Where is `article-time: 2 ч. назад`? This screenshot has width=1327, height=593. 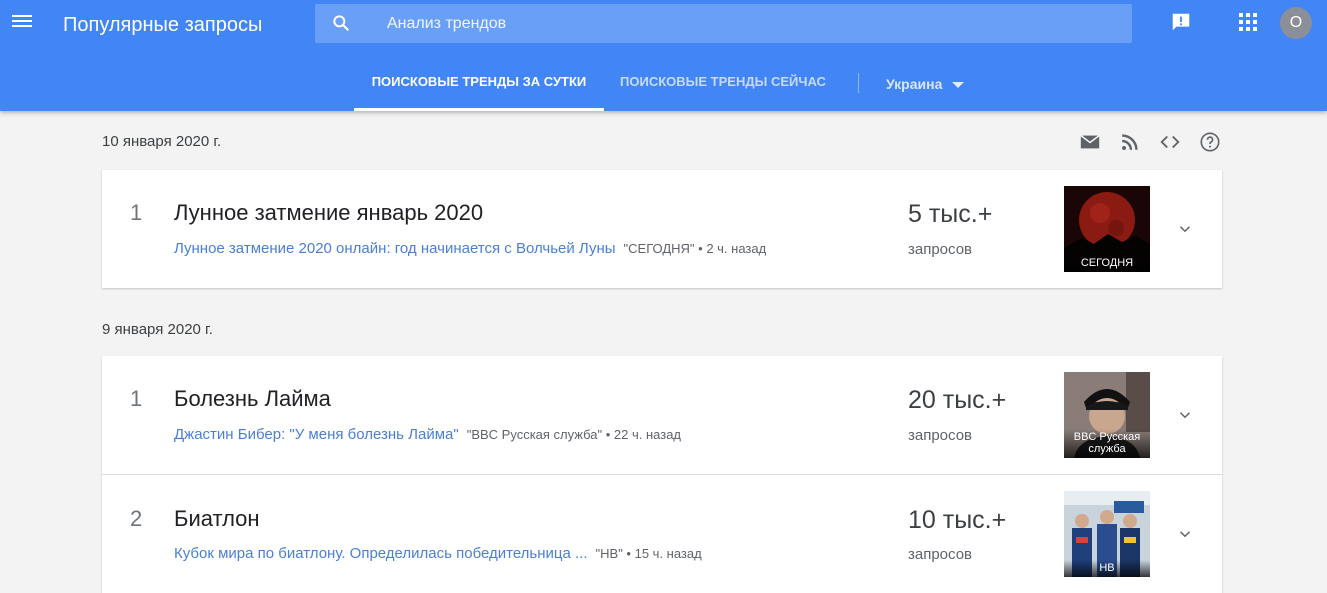
article-time: 2 ч. назад is located at coordinates (736, 248).